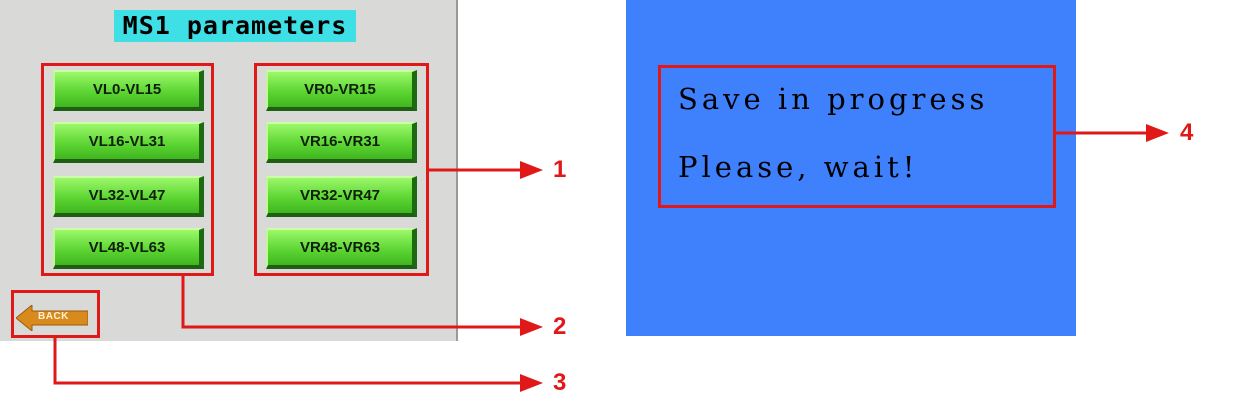  Describe the element at coordinates (341, 196) in the screenshot. I see `vr32-vr47-button: VR32-VR47` at that location.